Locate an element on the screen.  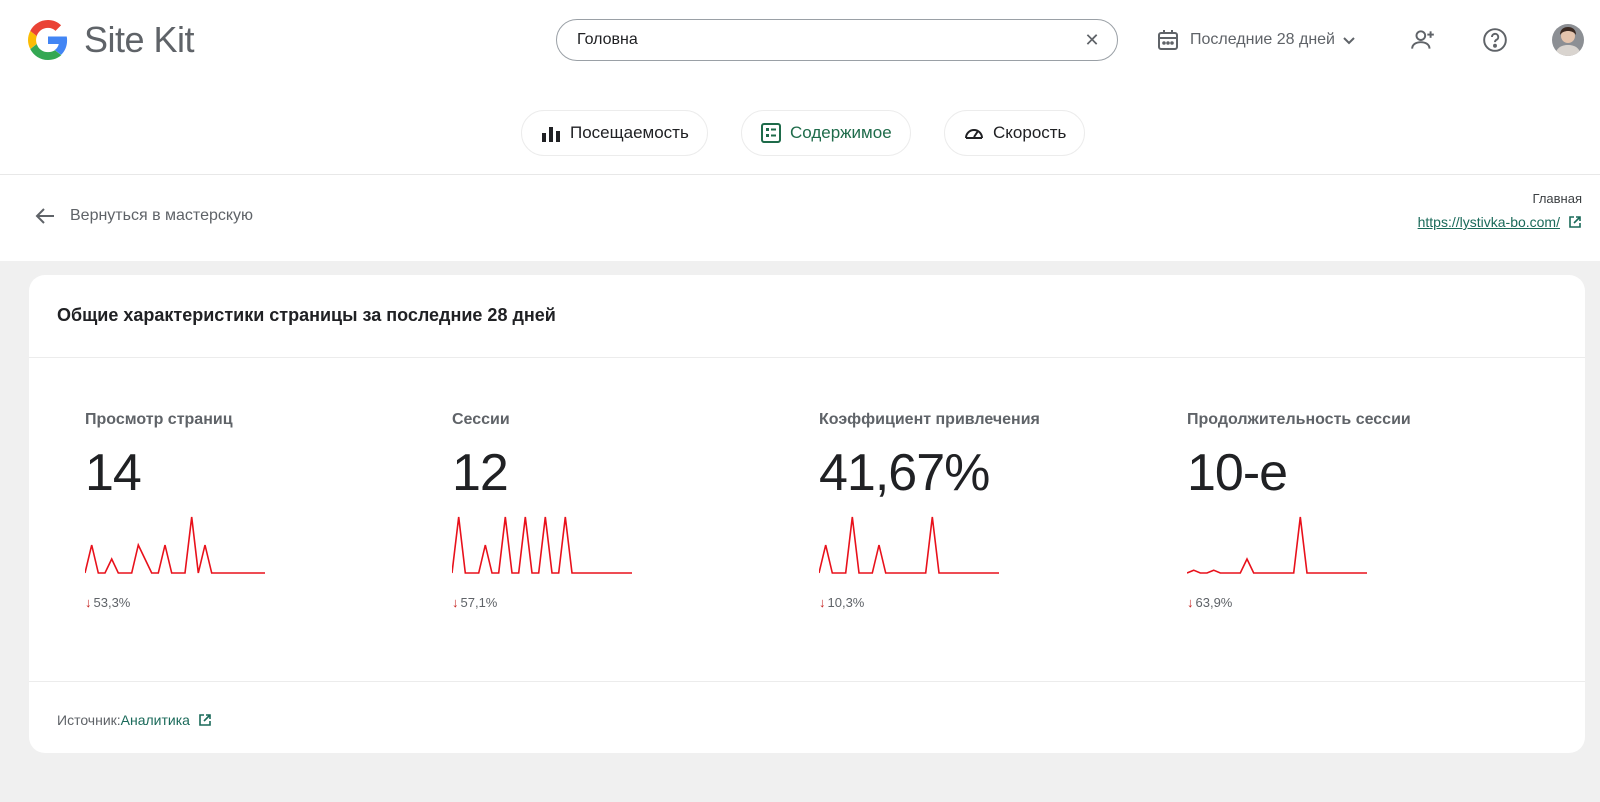
help-button is located at coordinates (1495, 40).